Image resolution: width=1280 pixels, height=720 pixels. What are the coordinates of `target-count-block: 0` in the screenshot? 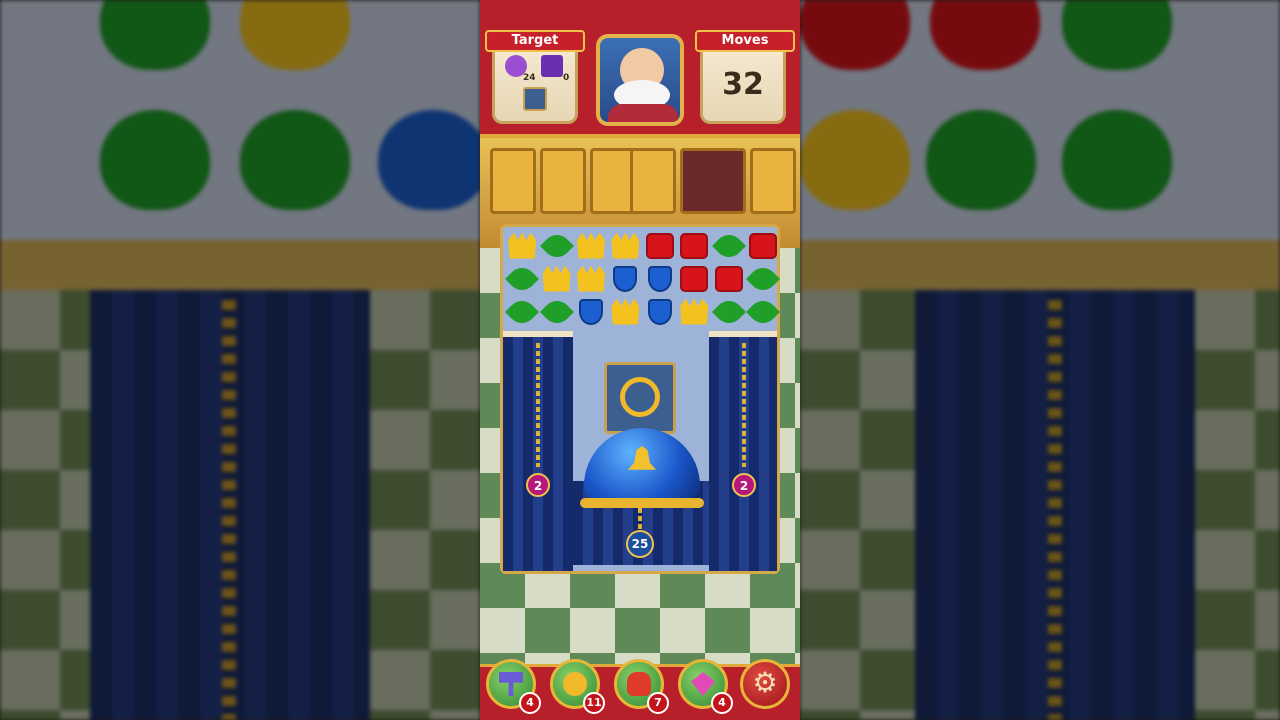 It's located at (566, 78).